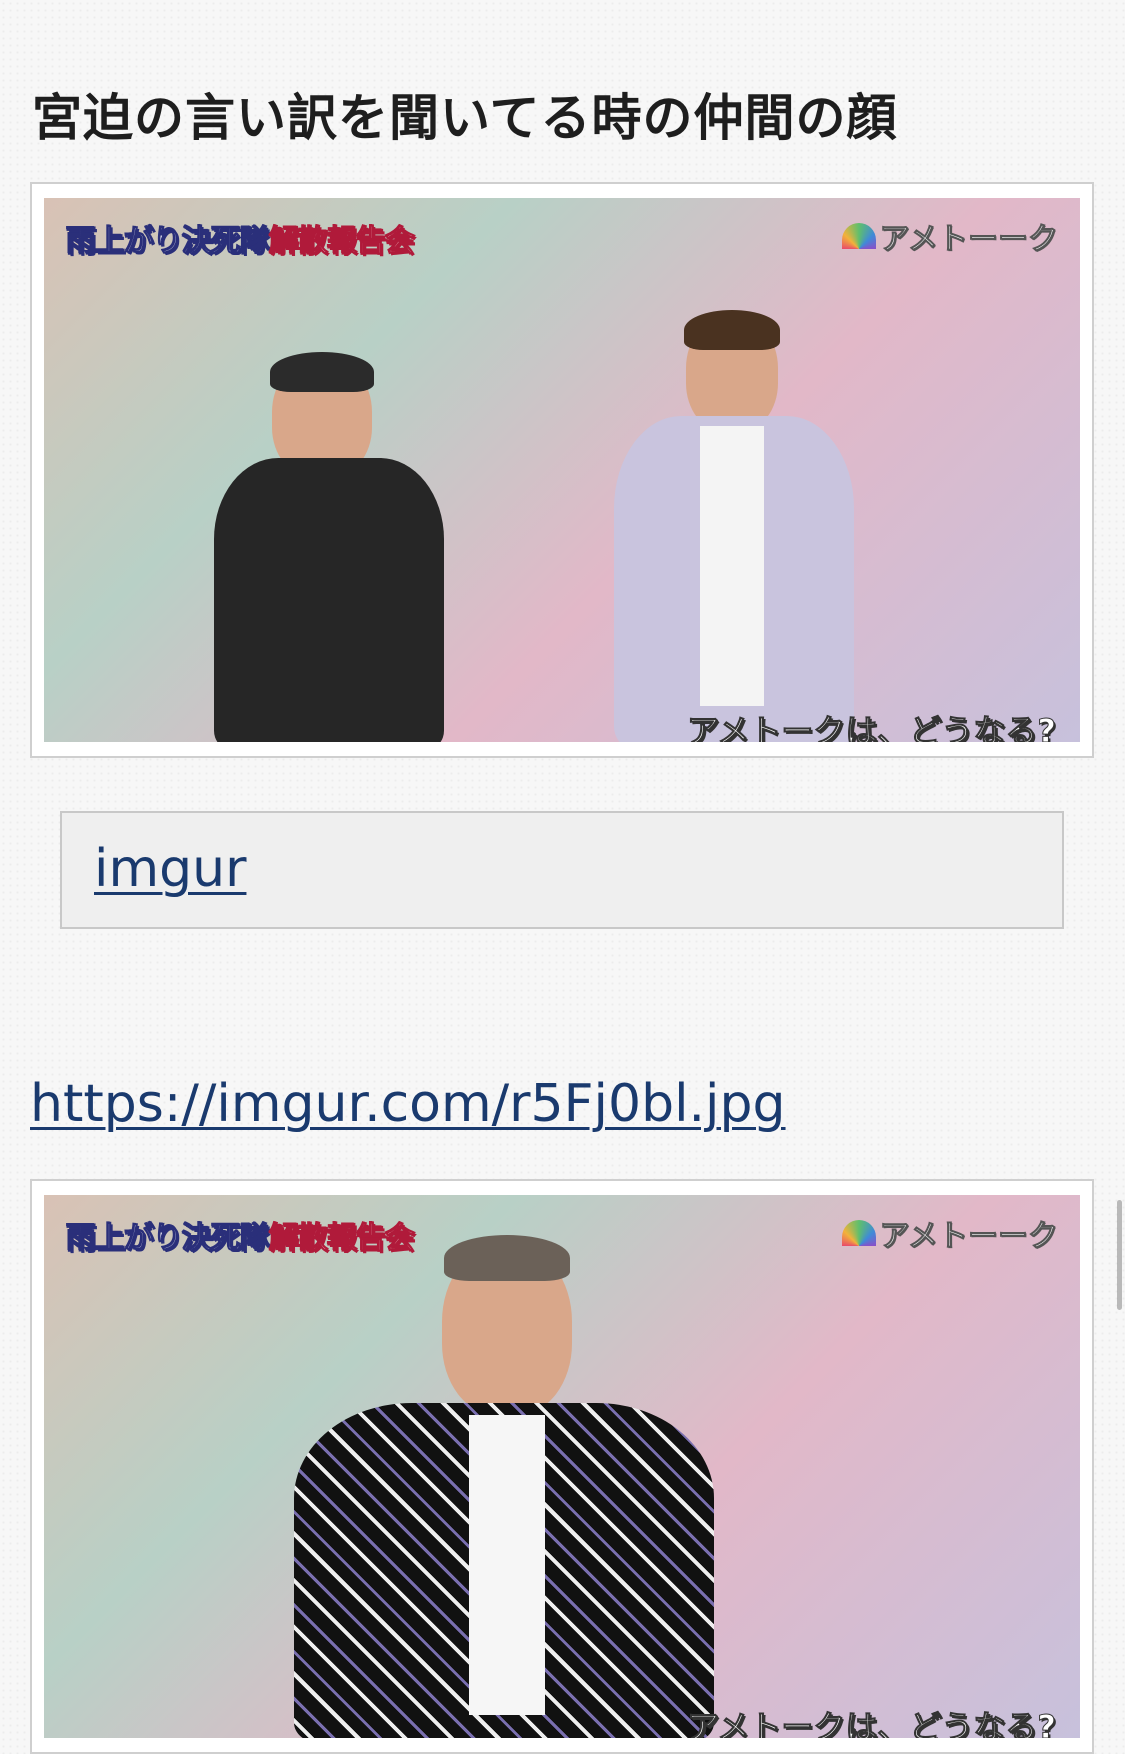 The image size is (1125, 1754). Describe the element at coordinates (408, 1104) in the screenshot. I see `image-url-link: https://imgur.com/r5Fj0bl.jpg` at that location.